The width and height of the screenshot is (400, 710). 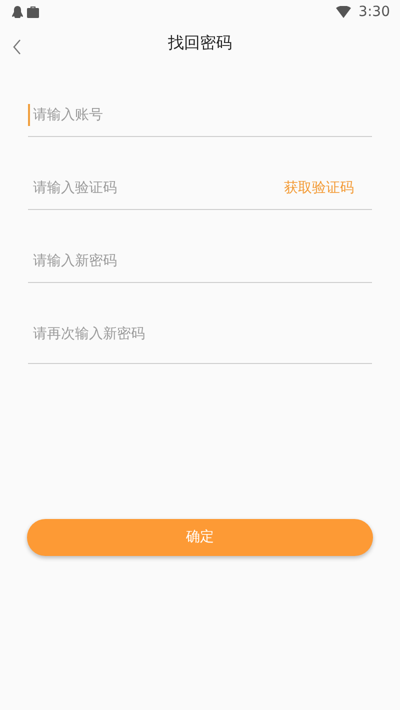 What do you see at coordinates (33, 12) in the screenshot?
I see `bag-icon` at bounding box center [33, 12].